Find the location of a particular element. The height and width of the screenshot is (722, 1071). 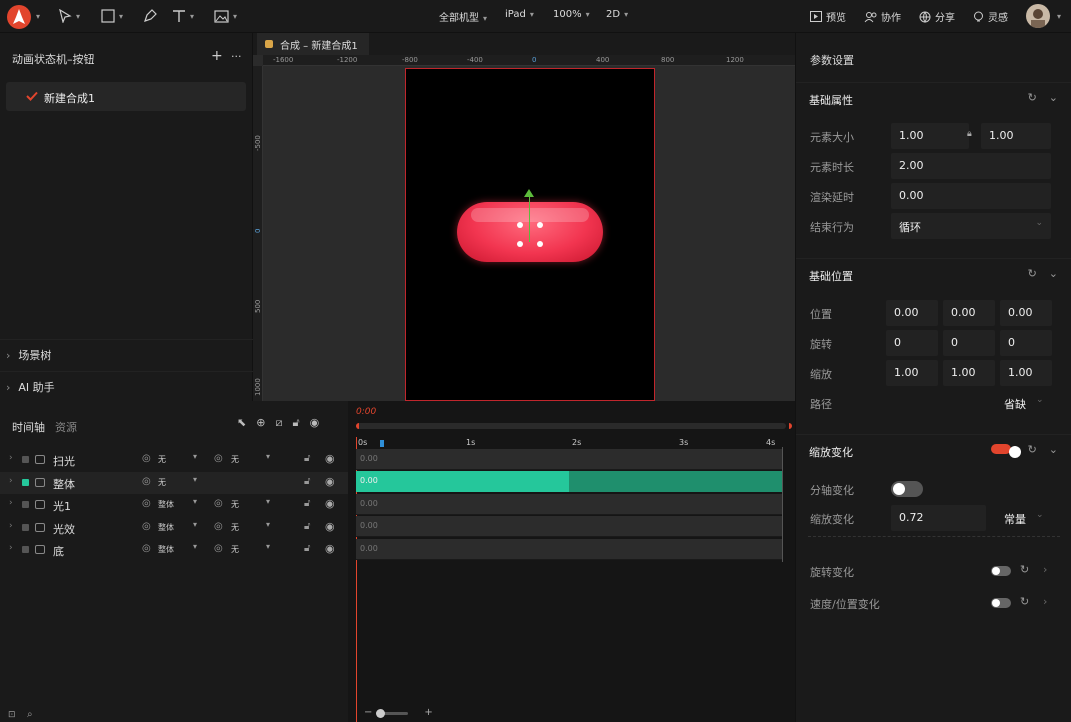

search-icon: ⌕ is located at coordinates (30, 714).